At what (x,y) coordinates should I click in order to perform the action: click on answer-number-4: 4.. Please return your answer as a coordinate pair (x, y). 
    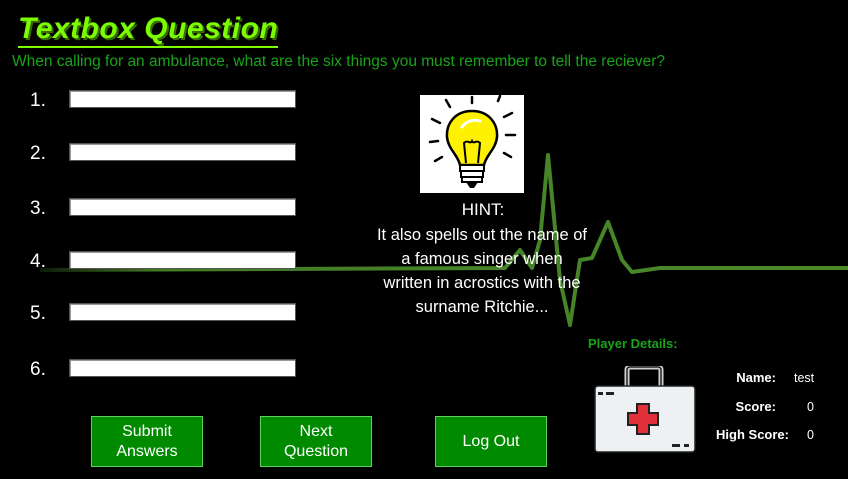
    Looking at the image, I should click on (38, 261).